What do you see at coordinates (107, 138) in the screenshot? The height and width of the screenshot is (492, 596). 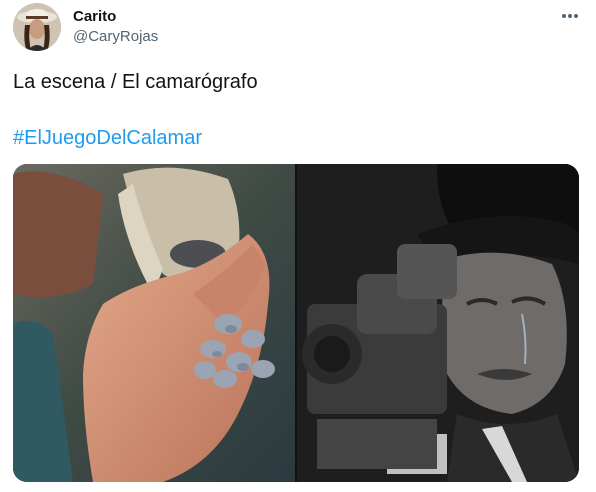 I see `hashtag-link: #ElJuegoDelCalamar` at bounding box center [107, 138].